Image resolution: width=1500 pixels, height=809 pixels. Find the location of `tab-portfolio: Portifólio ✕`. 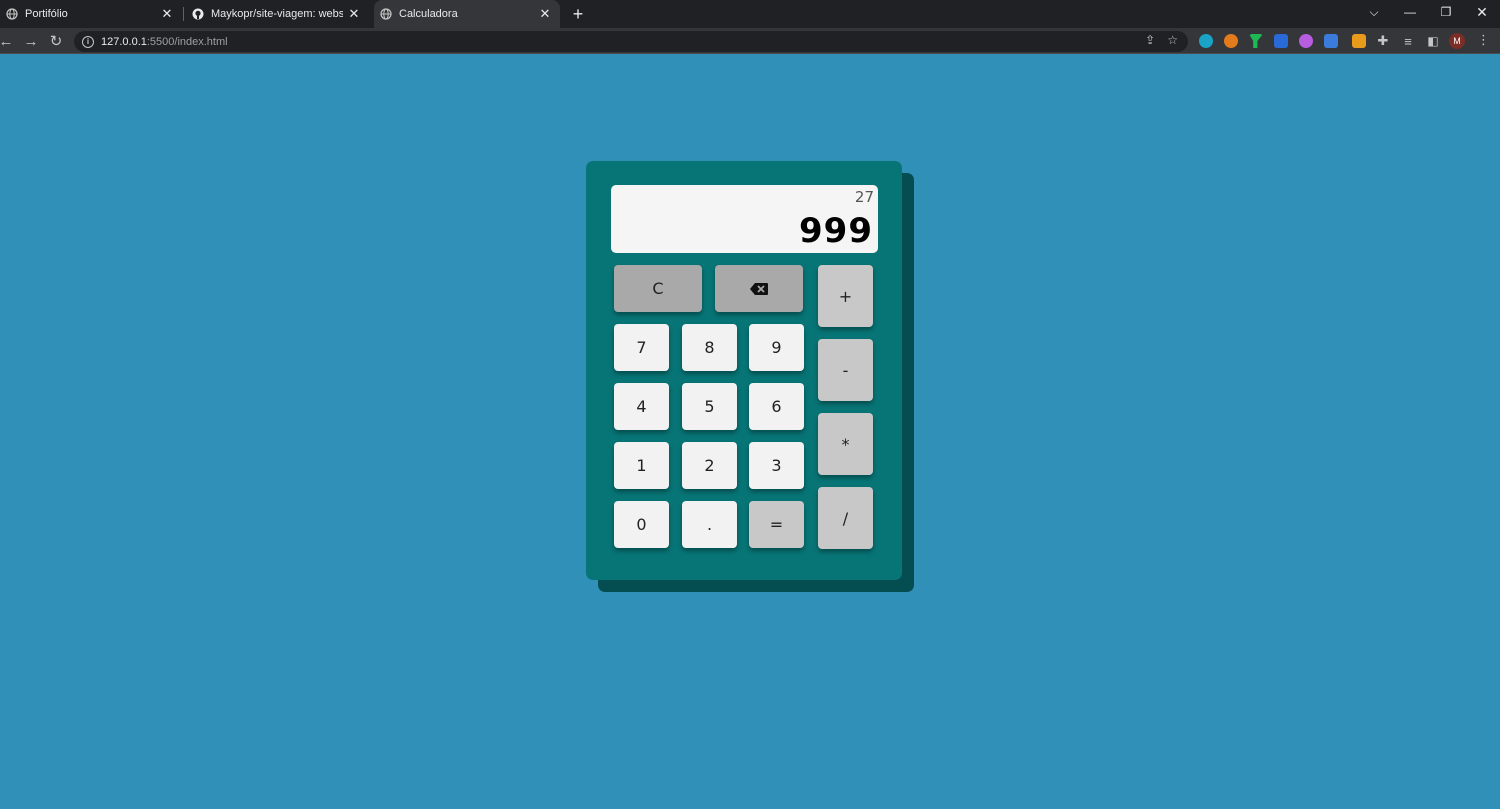

tab-portfolio: Portifólio ✕ is located at coordinates (91, 14).